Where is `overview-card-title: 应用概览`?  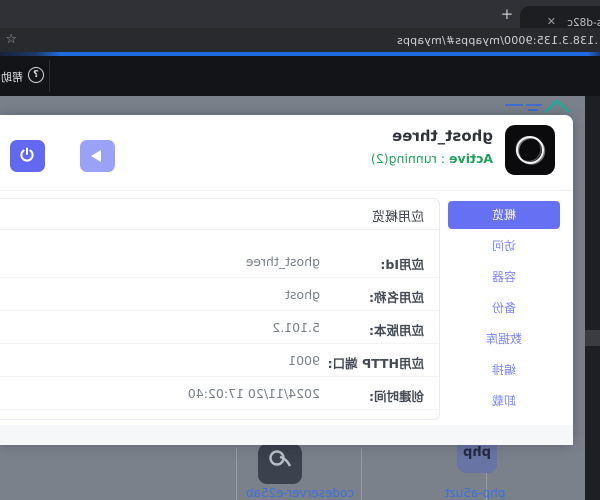 overview-card-title: 应用概览 is located at coordinates (397, 217).